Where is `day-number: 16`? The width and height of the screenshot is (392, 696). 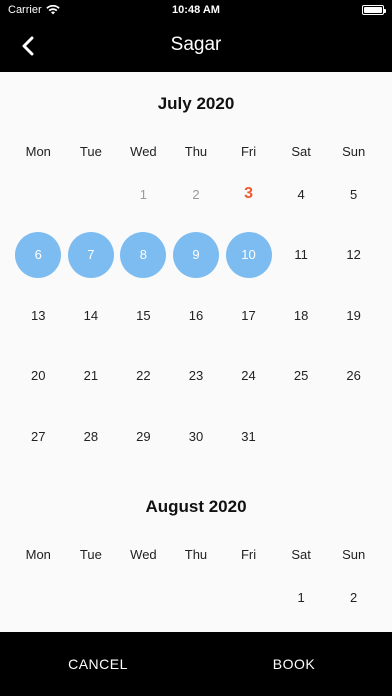
day-number: 16 is located at coordinates (196, 315).